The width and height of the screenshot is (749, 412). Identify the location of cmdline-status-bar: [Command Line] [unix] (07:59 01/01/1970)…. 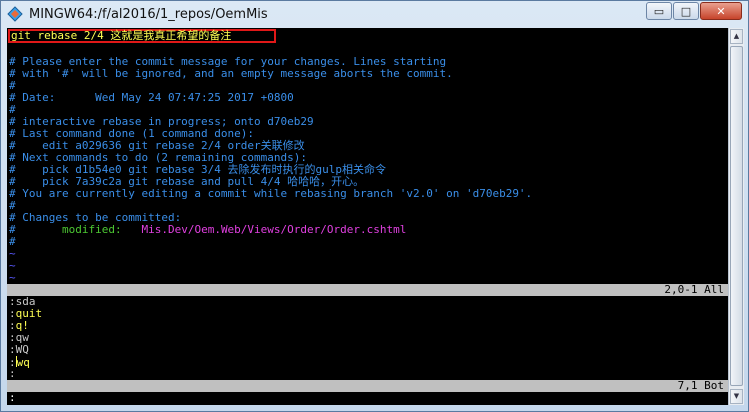
(367, 391).